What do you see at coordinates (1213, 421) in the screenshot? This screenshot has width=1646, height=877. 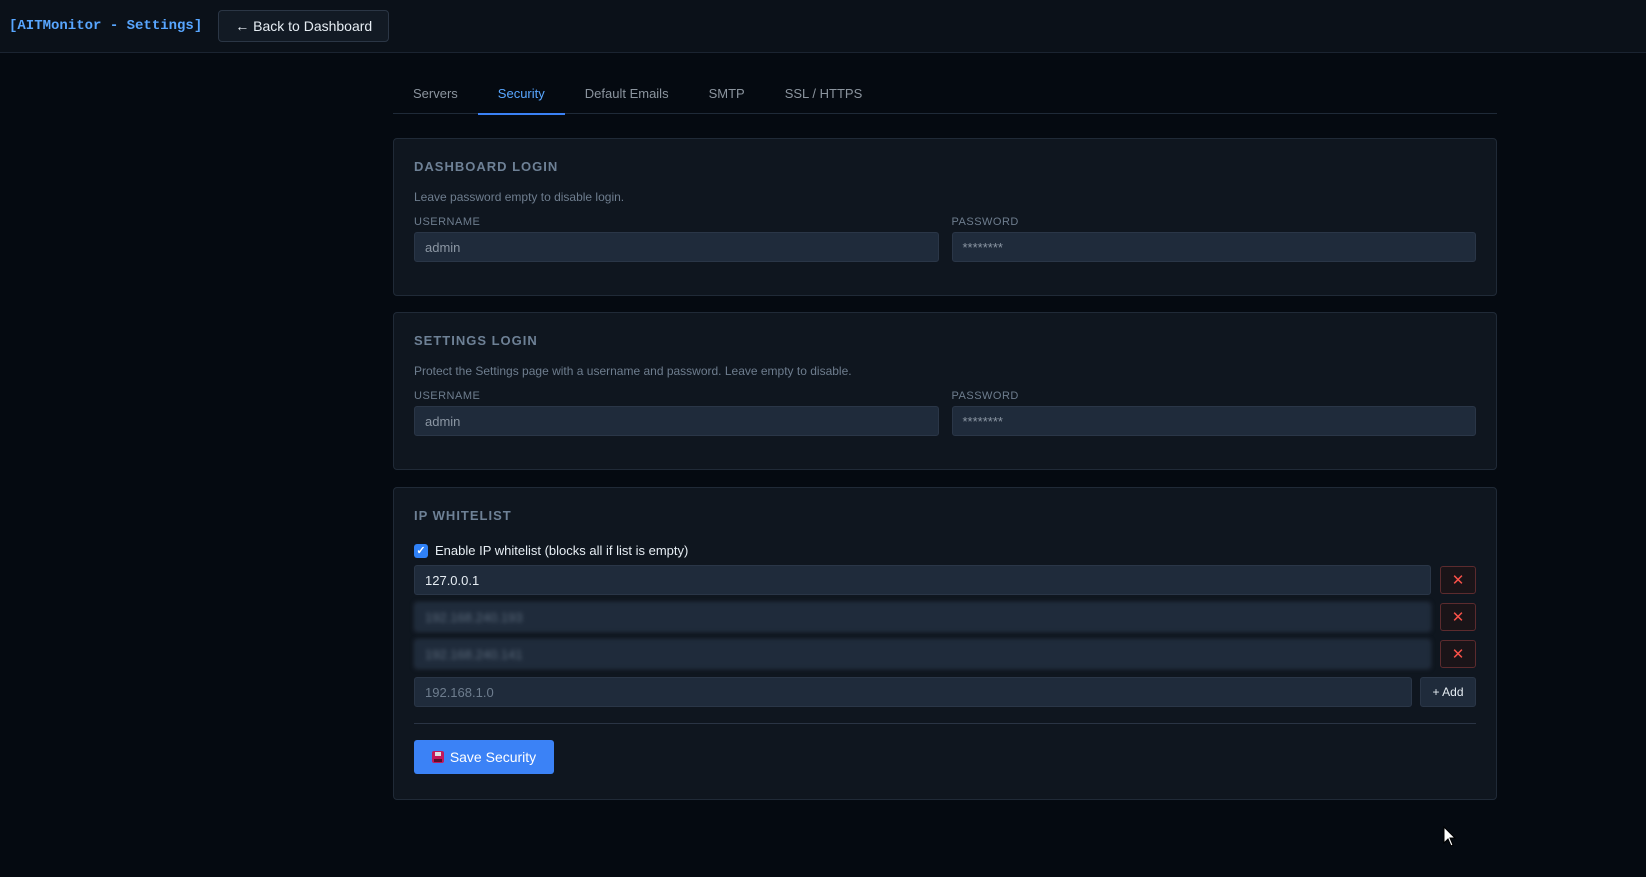 I see `settings-password-input: ********` at bounding box center [1213, 421].